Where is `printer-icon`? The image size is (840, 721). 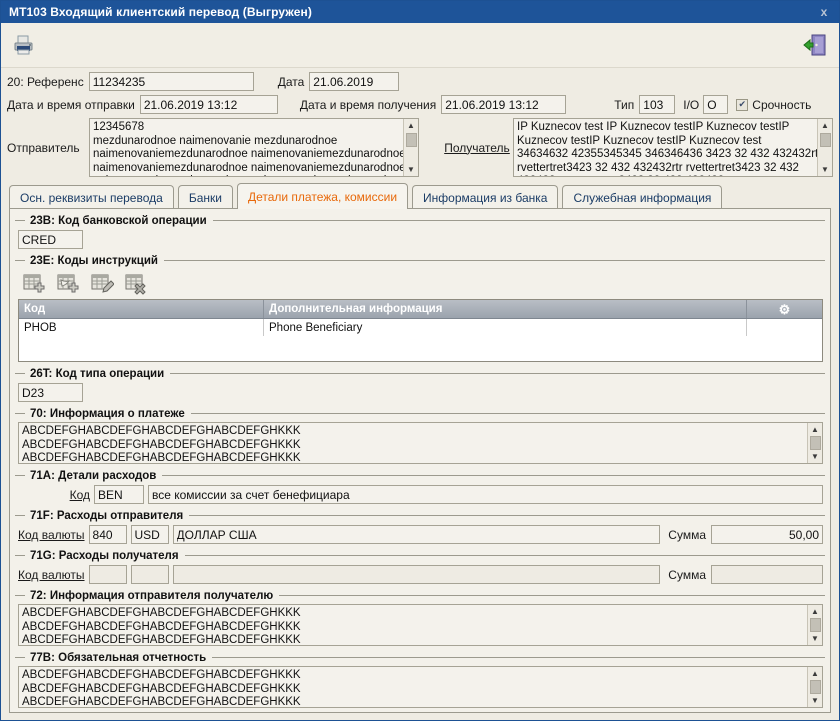 printer-icon is located at coordinates (24, 45).